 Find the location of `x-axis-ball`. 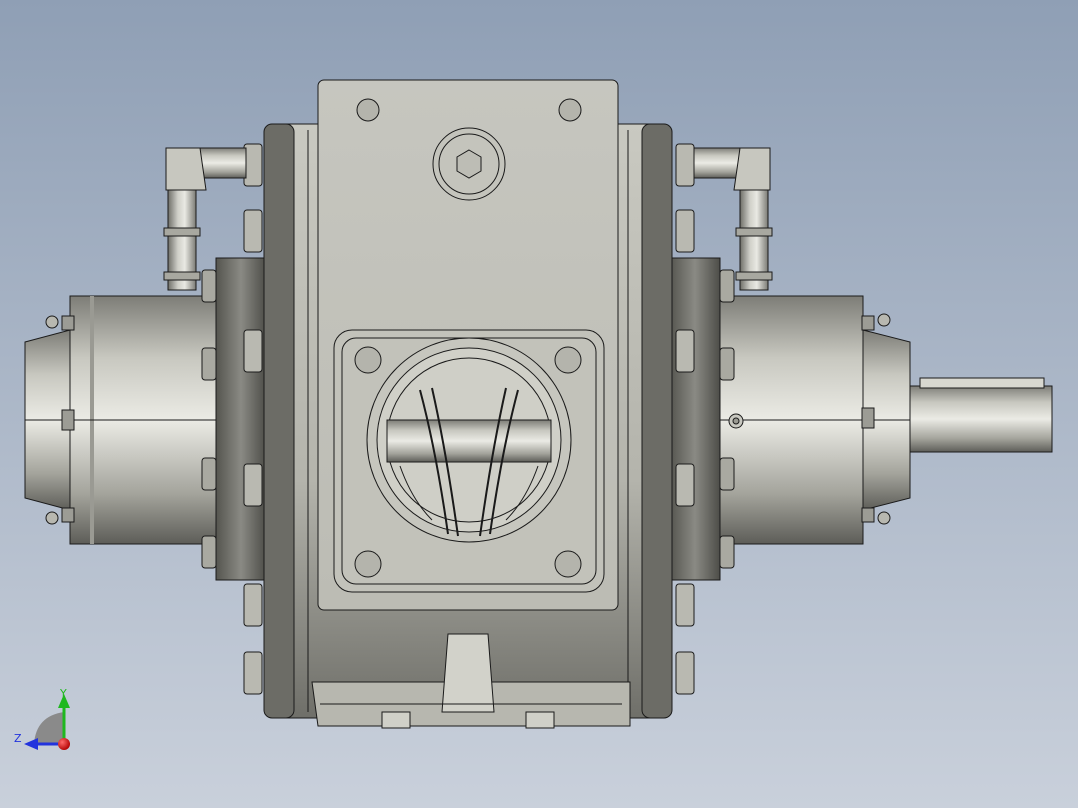

x-axis-ball is located at coordinates (64, 744).